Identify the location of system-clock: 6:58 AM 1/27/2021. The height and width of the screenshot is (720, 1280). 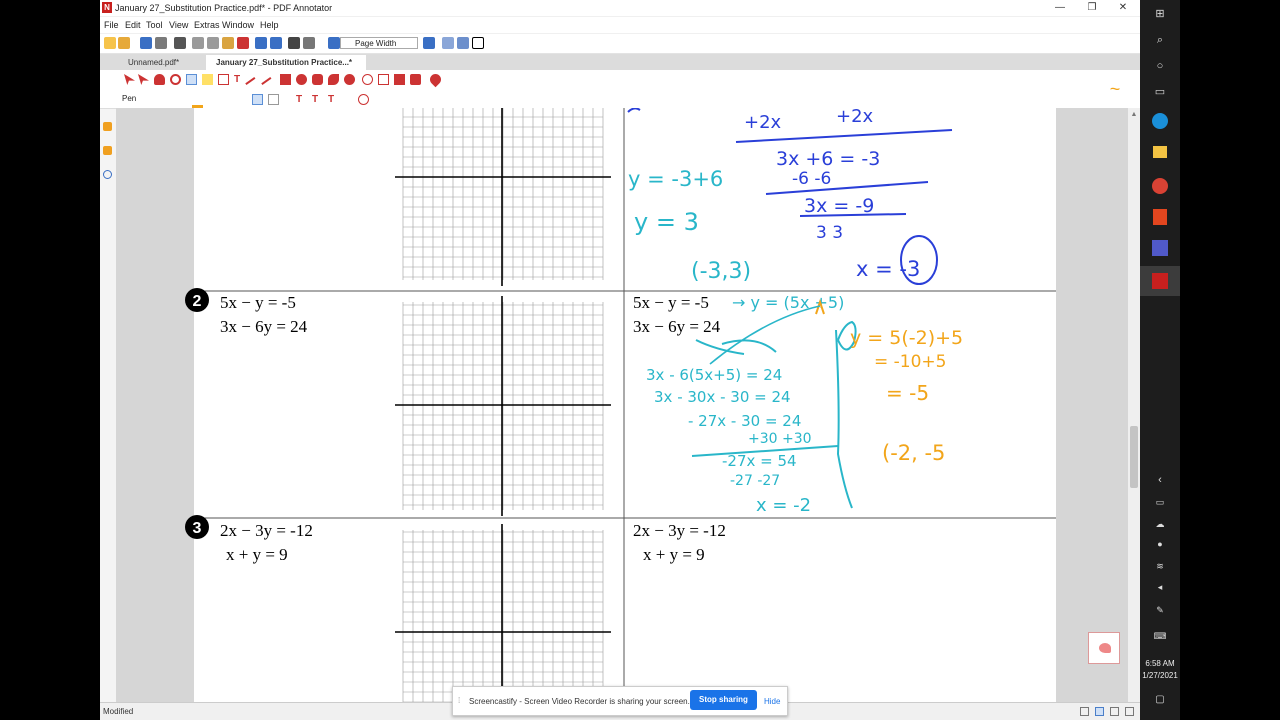
(1160, 670).